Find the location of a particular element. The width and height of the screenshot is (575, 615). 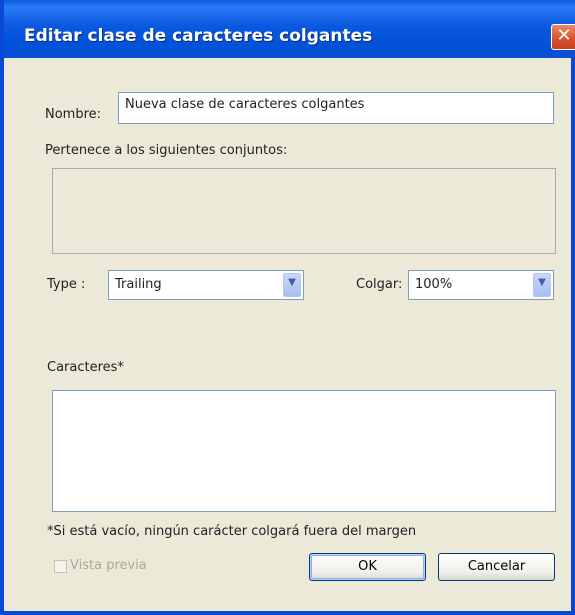

type-select: Trailing ▼ is located at coordinates (206, 285).